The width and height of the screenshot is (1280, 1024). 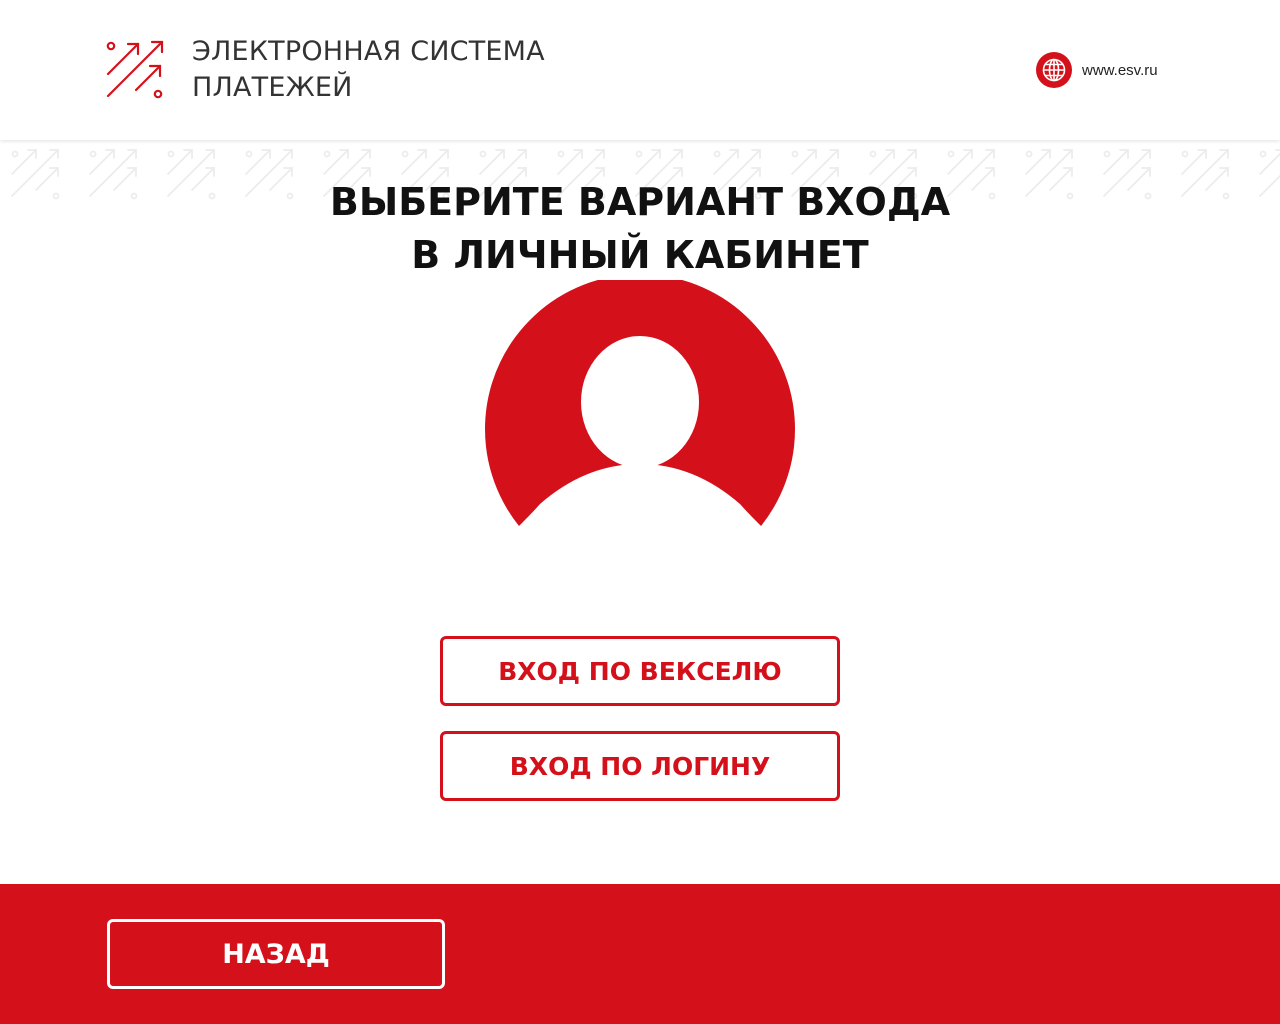 I want to click on user-avatar-icon, so click(x=640, y=403).